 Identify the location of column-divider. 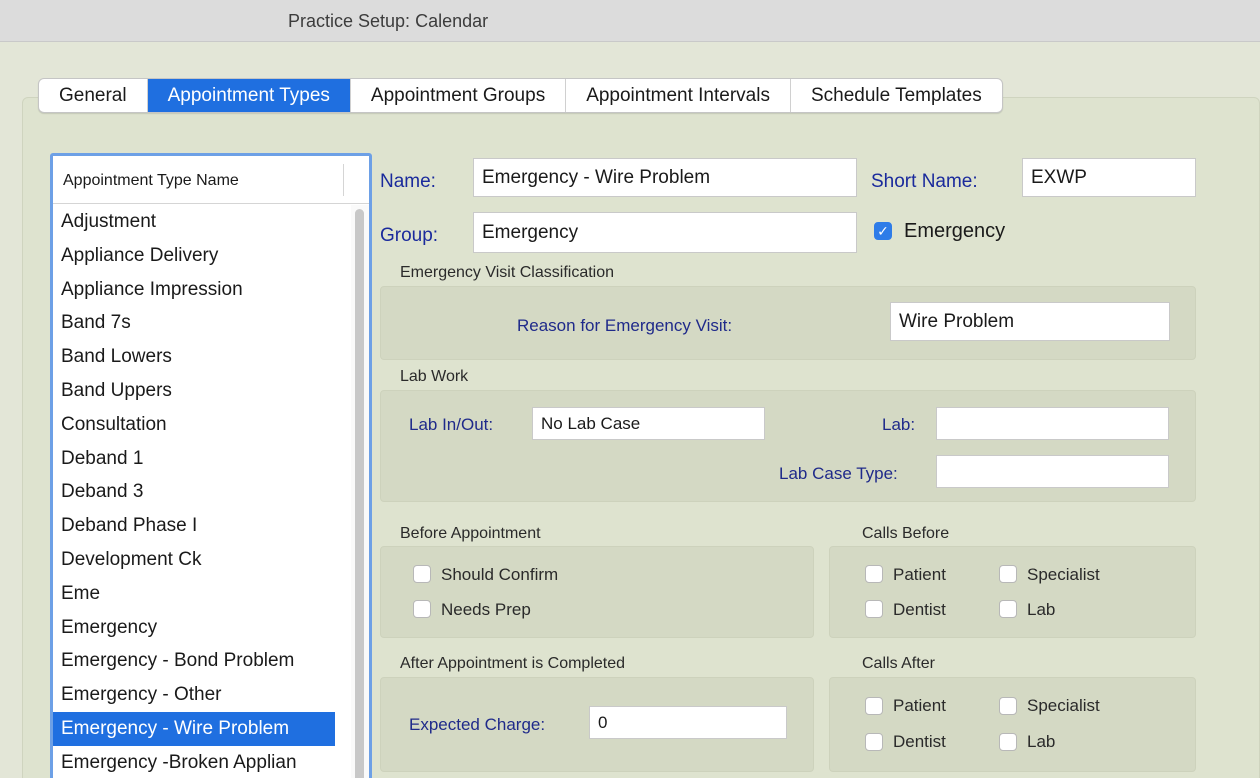
(343, 180).